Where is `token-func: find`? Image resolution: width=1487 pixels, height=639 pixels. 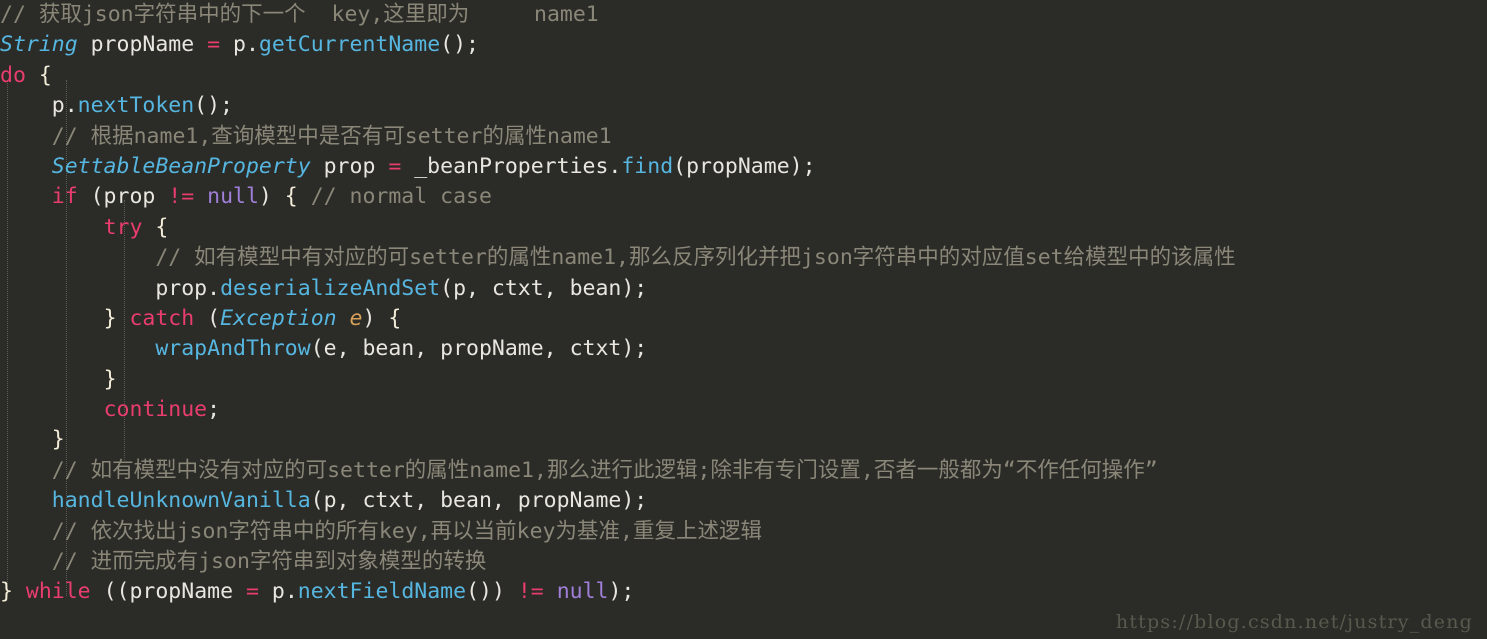 token-func: find is located at coordinates (647, 166).